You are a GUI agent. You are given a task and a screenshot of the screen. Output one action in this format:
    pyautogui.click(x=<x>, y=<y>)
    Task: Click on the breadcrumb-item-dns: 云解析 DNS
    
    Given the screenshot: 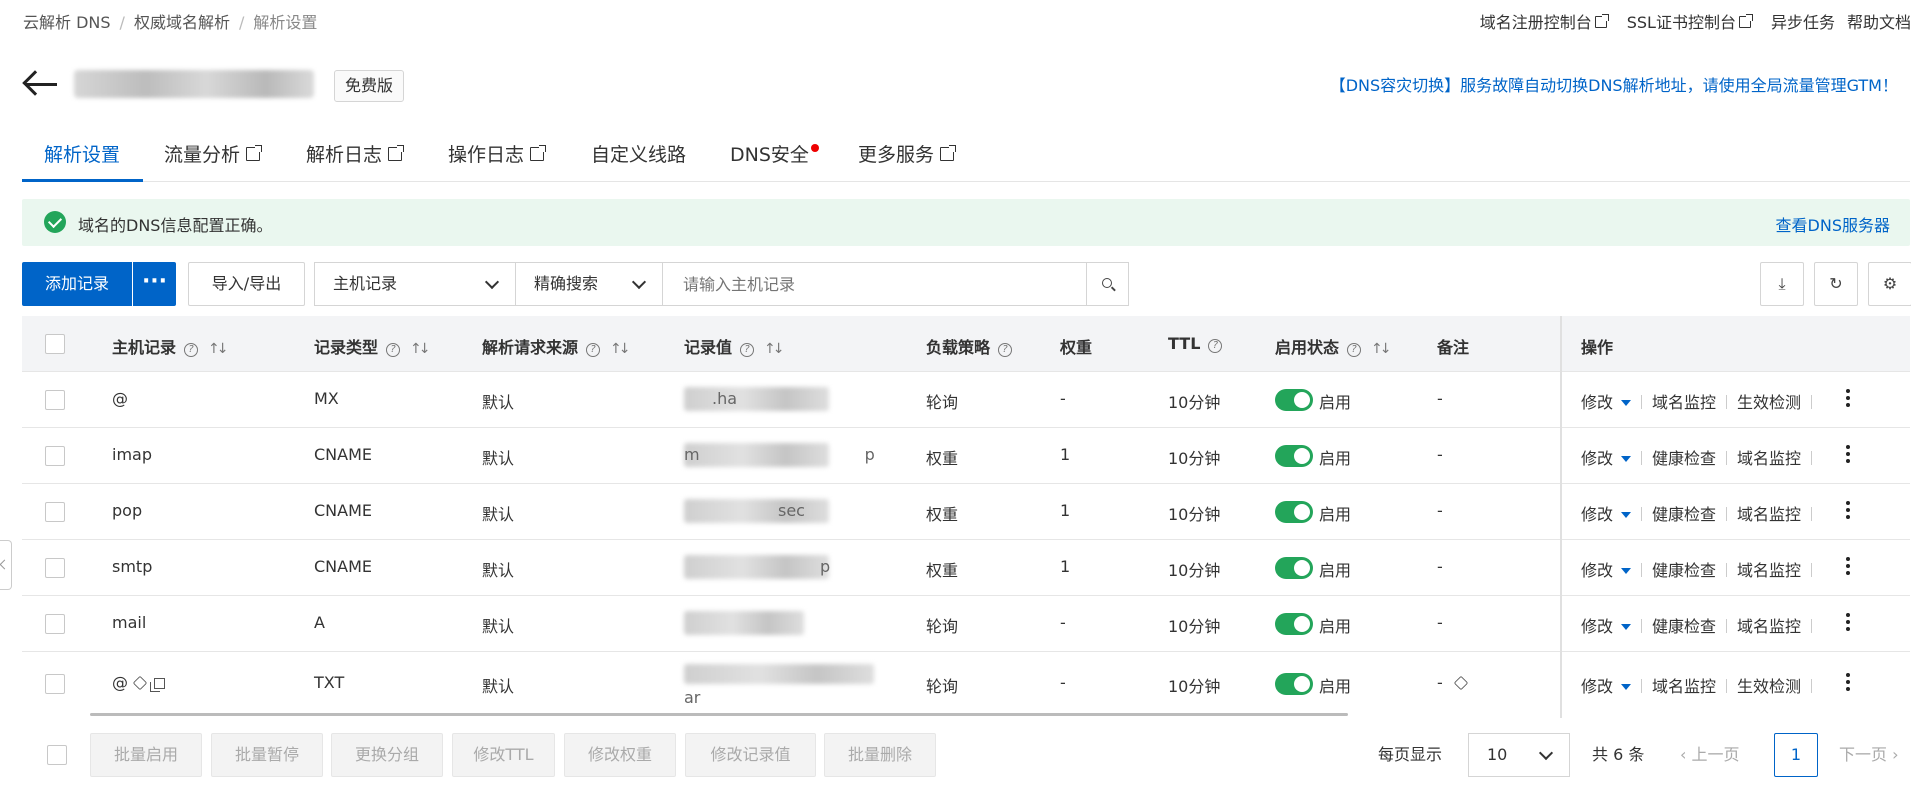 What is the action you would take?
    pyautogui.click(x=67, y=22)
    